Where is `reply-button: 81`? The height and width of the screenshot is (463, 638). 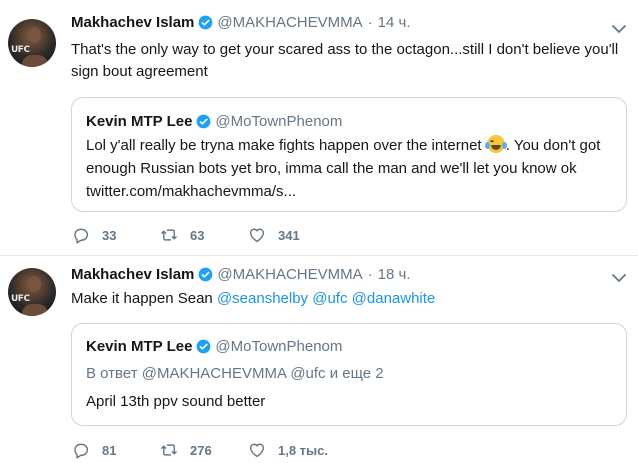 reply-button: 81 is located at coordinates (116, 450).